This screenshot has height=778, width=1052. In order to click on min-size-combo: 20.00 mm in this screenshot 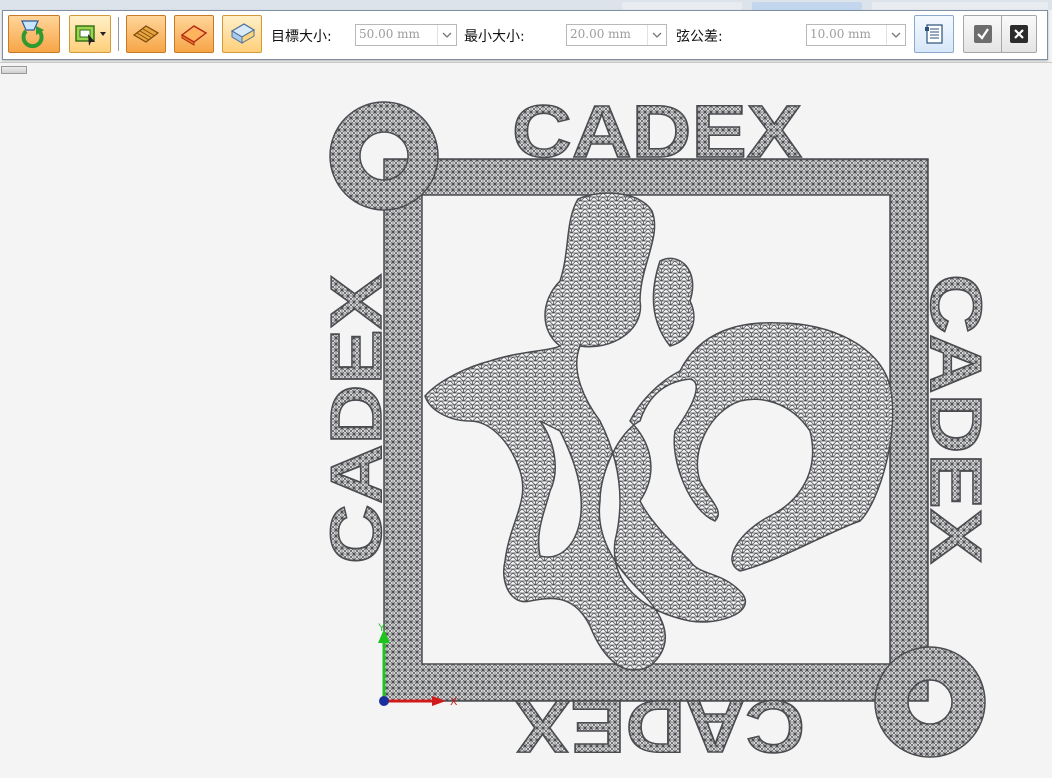, I will do `click(616, 35)`.